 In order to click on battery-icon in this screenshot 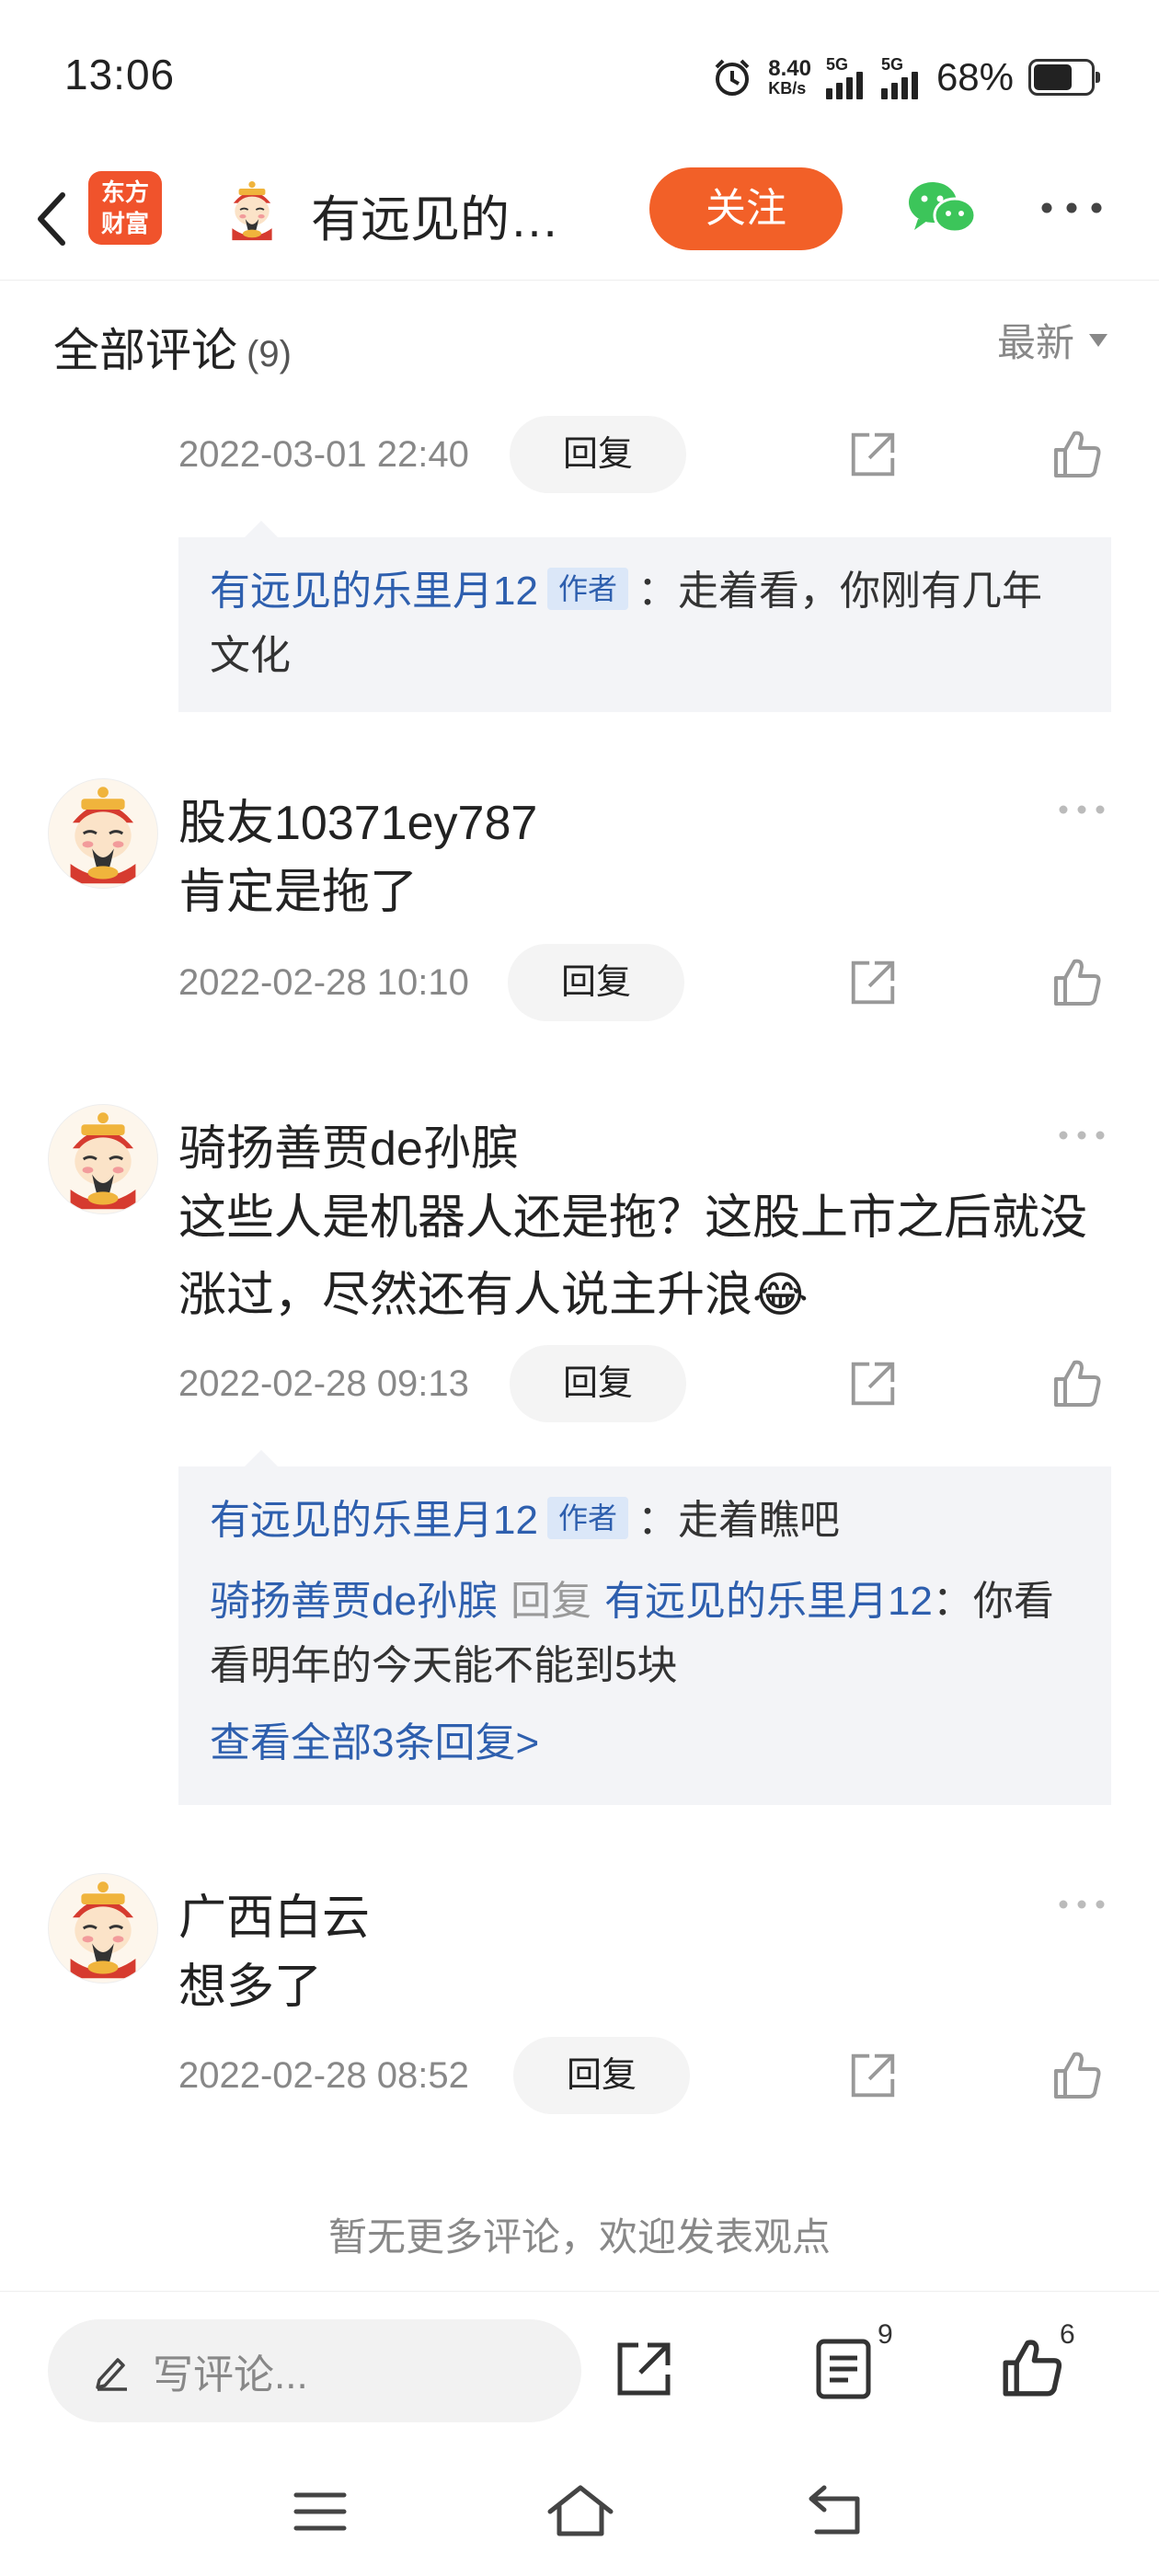, I will do `click(1064, 77)`.